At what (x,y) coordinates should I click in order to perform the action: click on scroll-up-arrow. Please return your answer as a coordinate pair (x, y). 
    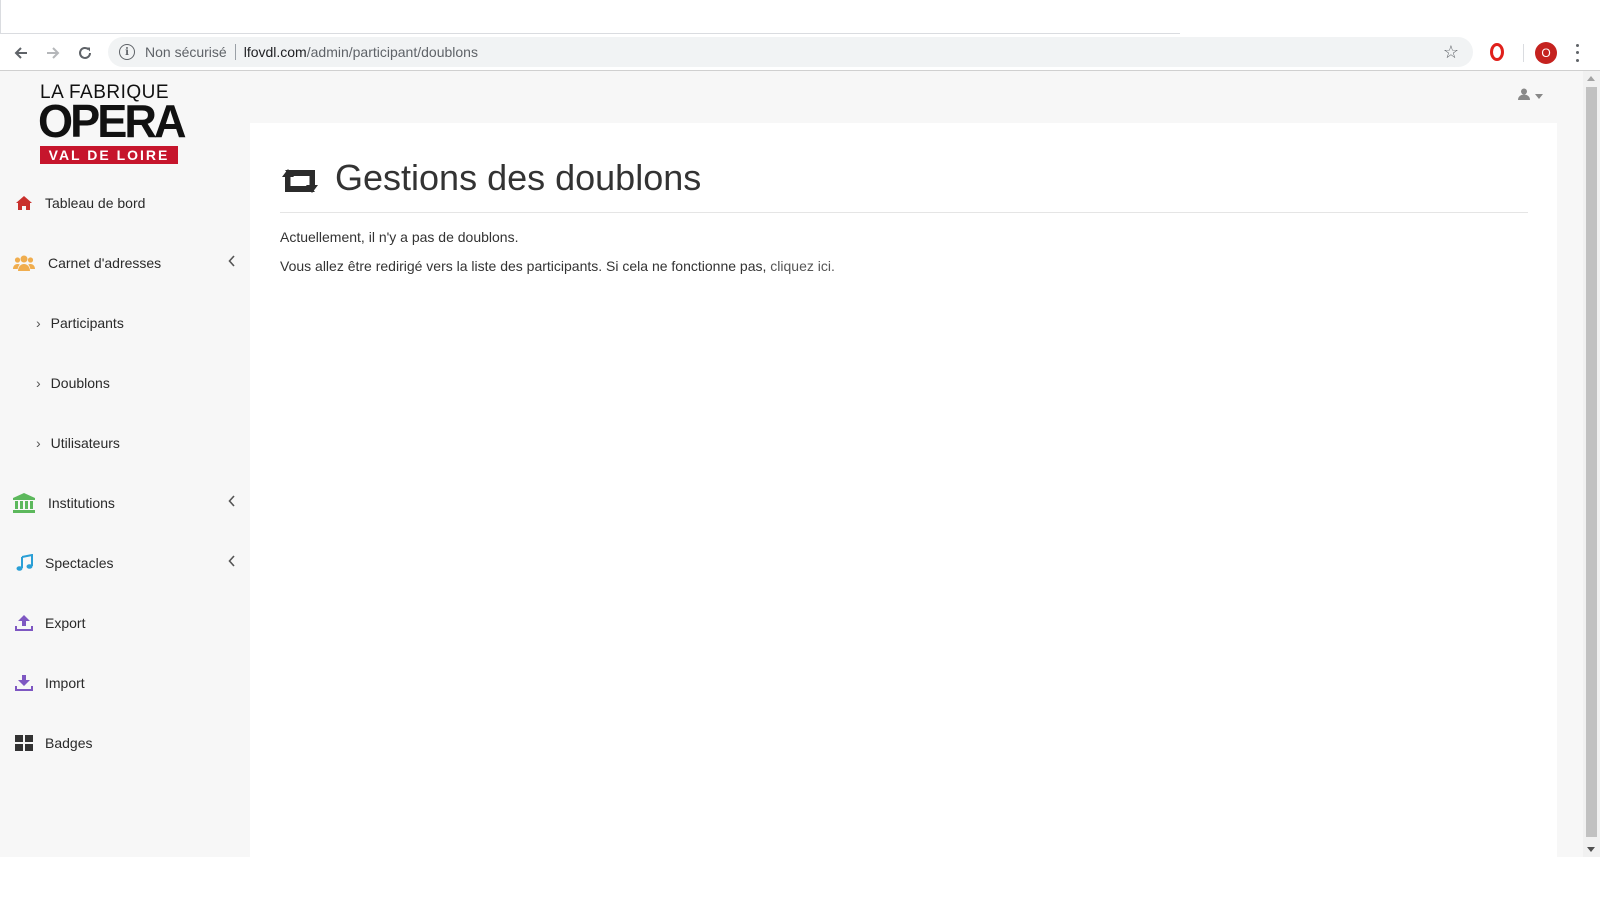
    Looking at the image, I should click on (1591, 78).